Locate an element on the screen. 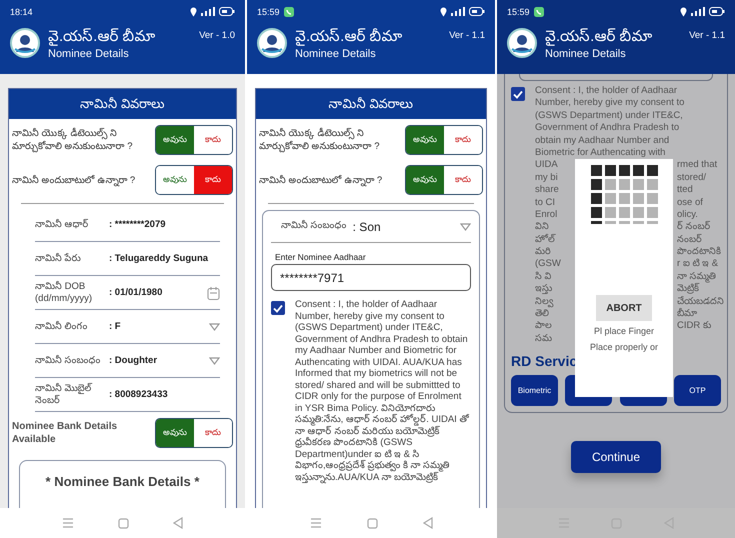  consent-text: సి వి is located at coordinates (544, 277).